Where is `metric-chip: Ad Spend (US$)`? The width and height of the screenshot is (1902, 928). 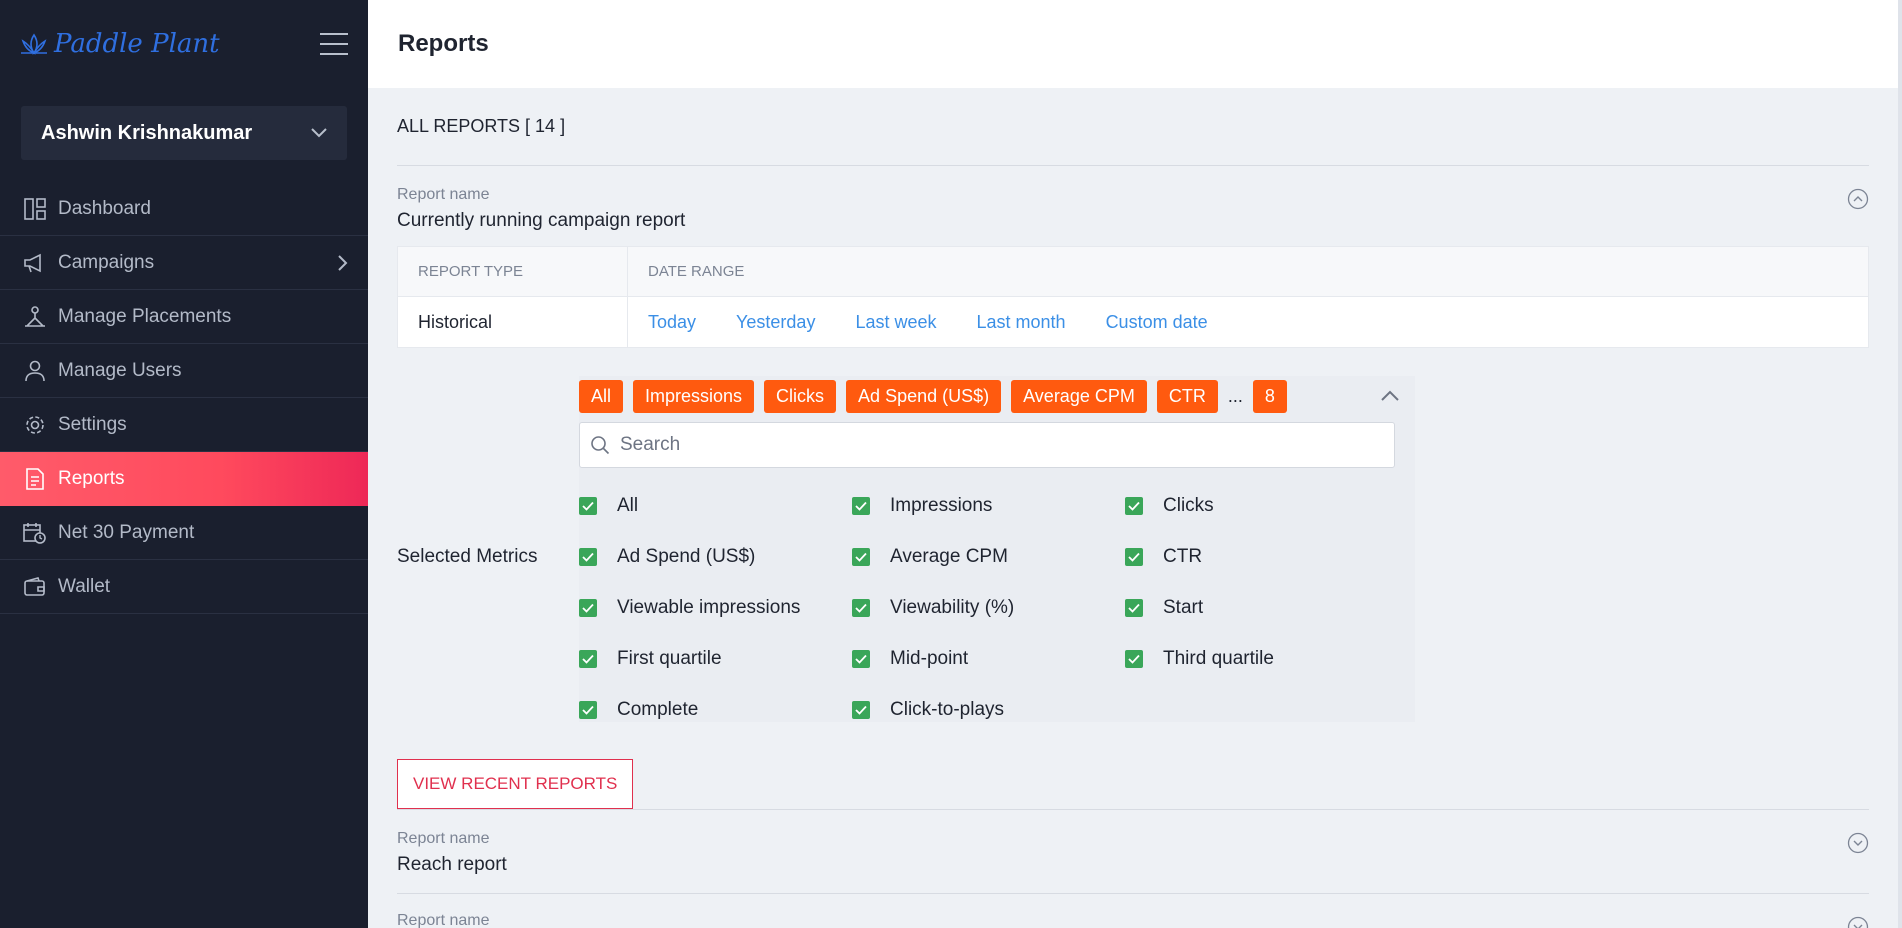 metric-chip: Ad Spend (US$) is located at coordinates (924, 396).